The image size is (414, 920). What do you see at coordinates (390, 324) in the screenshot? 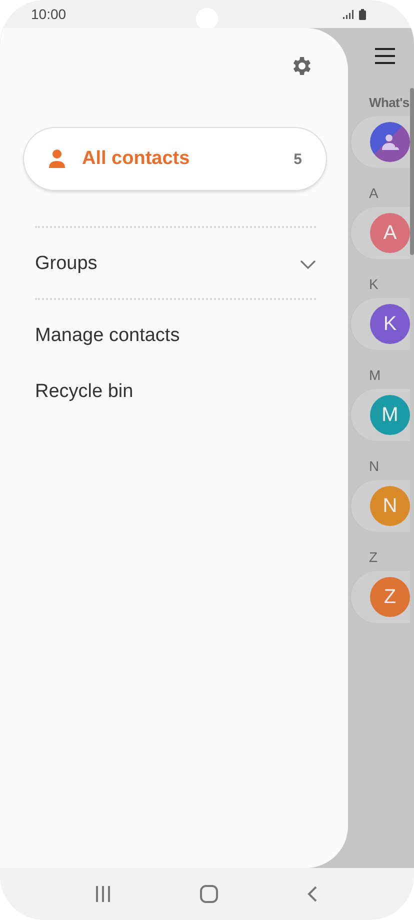
I see `contact-avatar: K` at bounding box center [390, 324].